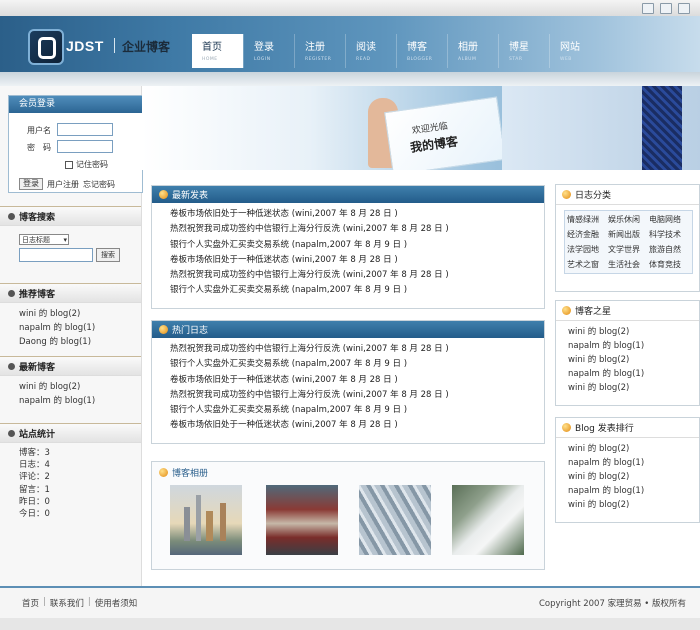 The width and height of the screenshot is (700, 630). I want to click on nav-sublabel: BLOGGER, so click(420, 59).